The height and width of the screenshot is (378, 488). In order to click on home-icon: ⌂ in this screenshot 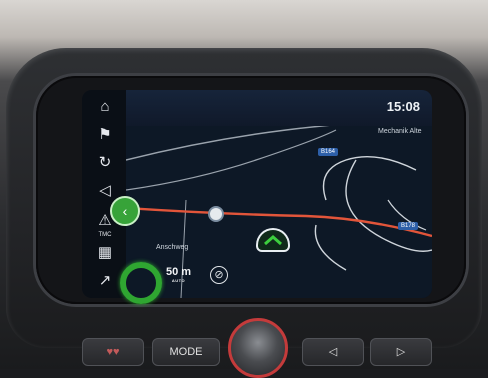, I will do `click(105, 107)`.